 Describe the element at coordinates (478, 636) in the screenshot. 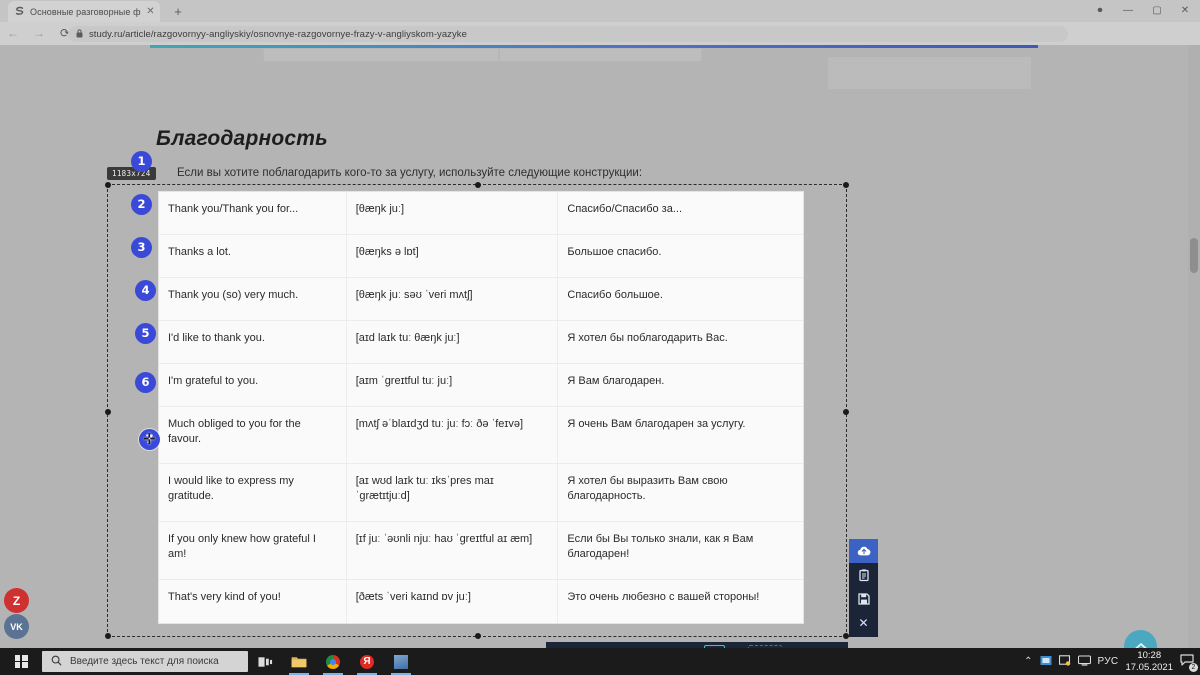

I see `resize-handle-bottom-center` at that location.